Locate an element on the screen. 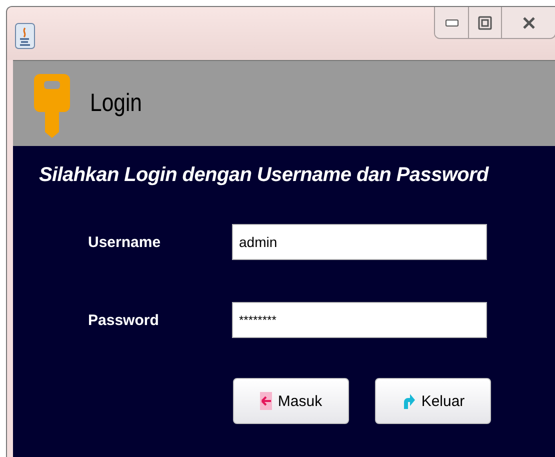 The image size is (555, 457). minimize-button is located at coordinates (451, 22).